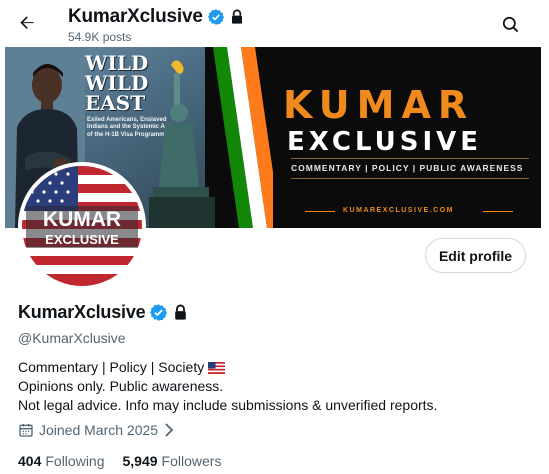 Image resolution: width=549 pixels, height=474 pixels. I want to click on book-title: WILD WILD EAST, so click(117, 83).